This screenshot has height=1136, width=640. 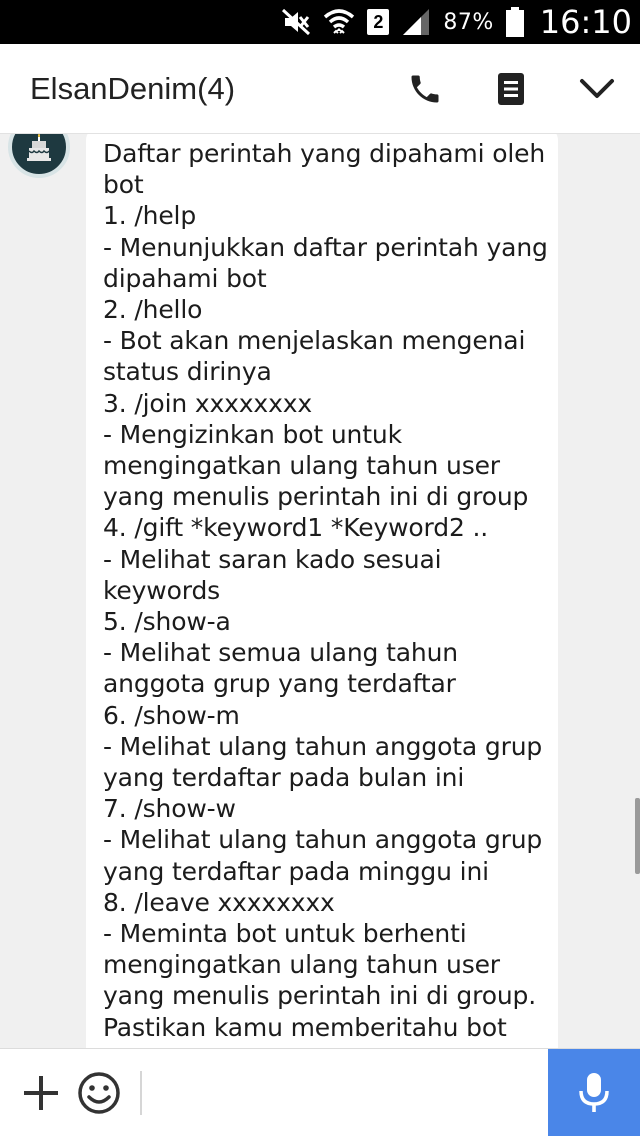 What do you see at coordinates (153, 310) in the screenshot?
I see `message-line: 2. /hello` at bounding box center [153, 310].